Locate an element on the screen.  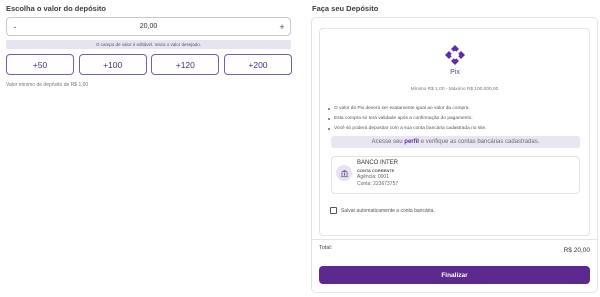
quick-amounts: +50 +100 +120 +200 is located at coordinates (149, 64).